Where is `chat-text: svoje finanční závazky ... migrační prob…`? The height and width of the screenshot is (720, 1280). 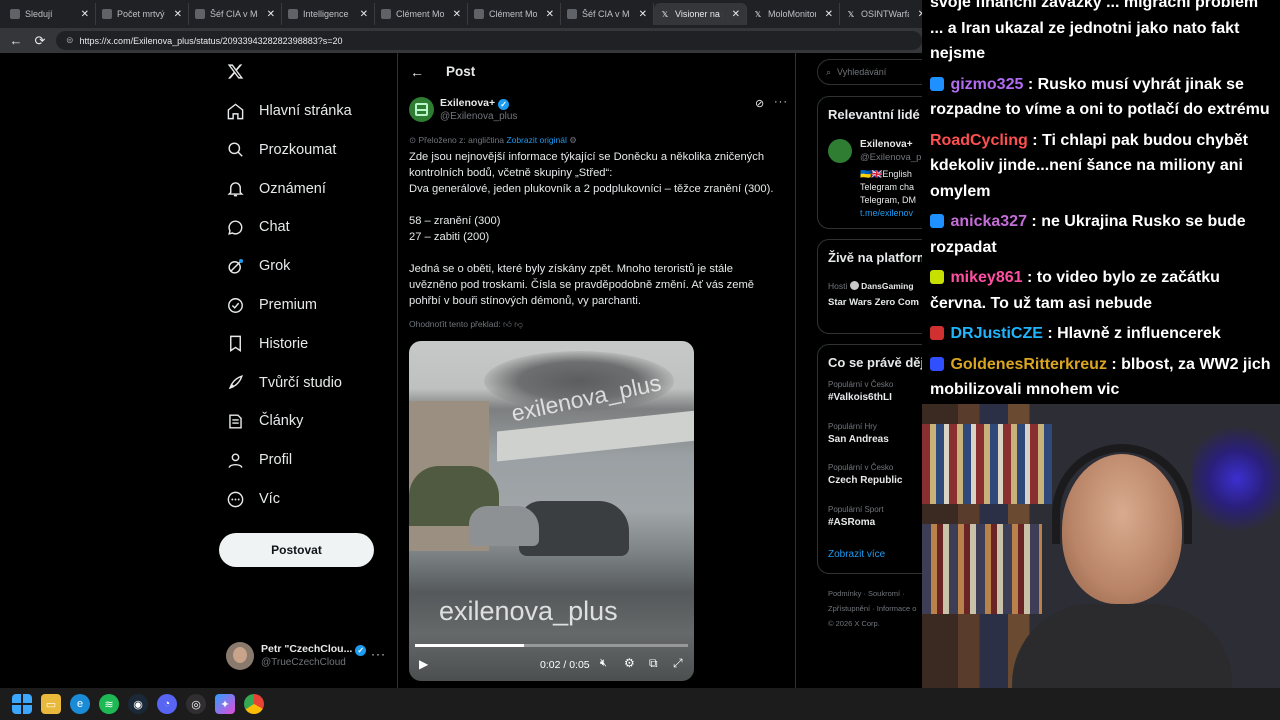 chat-text: svoje finanční závazky ... migrační prob… is located at coordinates (1094, 31).